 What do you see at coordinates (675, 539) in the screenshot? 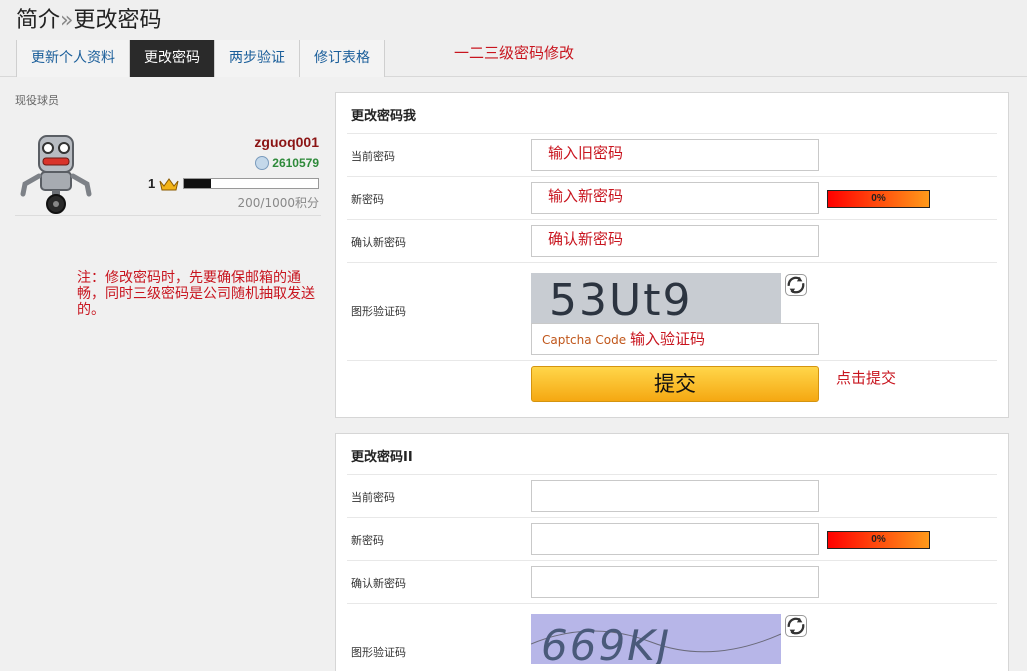
I see `new-password-input` at bounding box center [675, 539].